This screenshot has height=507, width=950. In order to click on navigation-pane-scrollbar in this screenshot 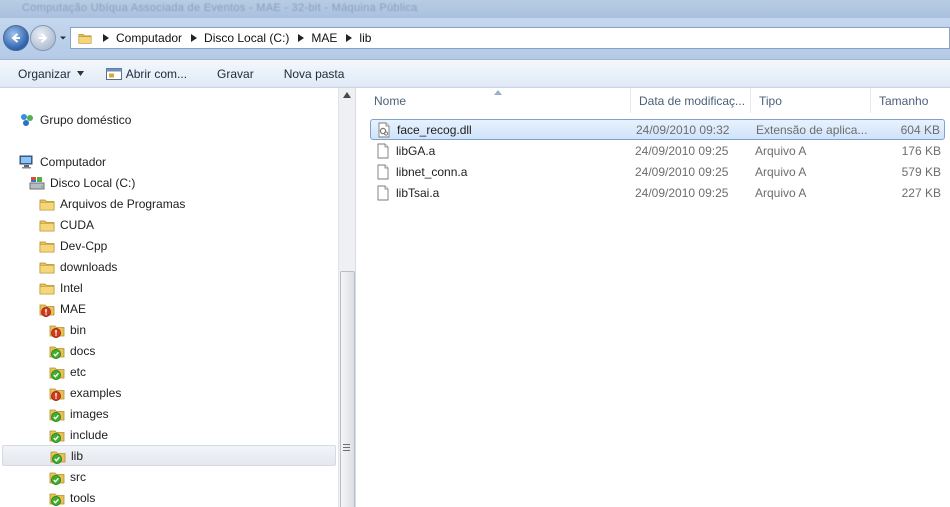, I will do `click(346, 297)`.